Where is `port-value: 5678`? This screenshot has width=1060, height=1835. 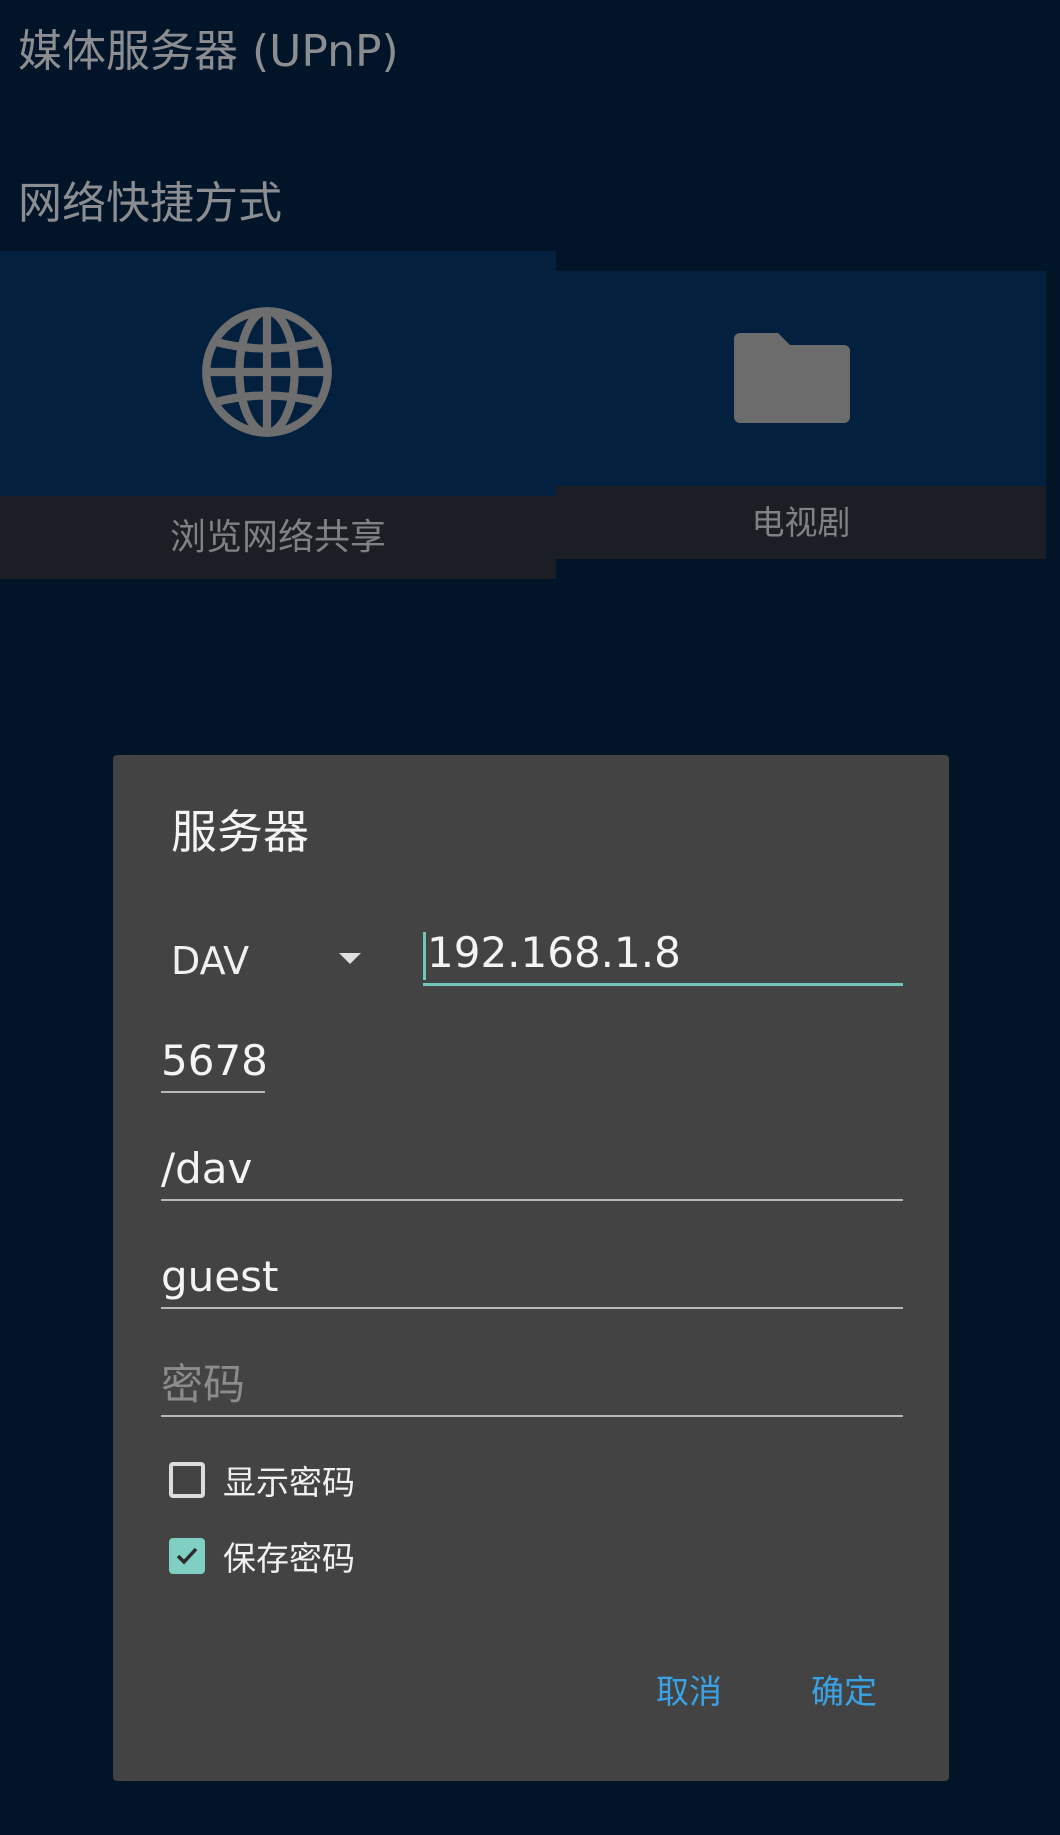
port-value: 5678 is located at coordinates (213, 1060).